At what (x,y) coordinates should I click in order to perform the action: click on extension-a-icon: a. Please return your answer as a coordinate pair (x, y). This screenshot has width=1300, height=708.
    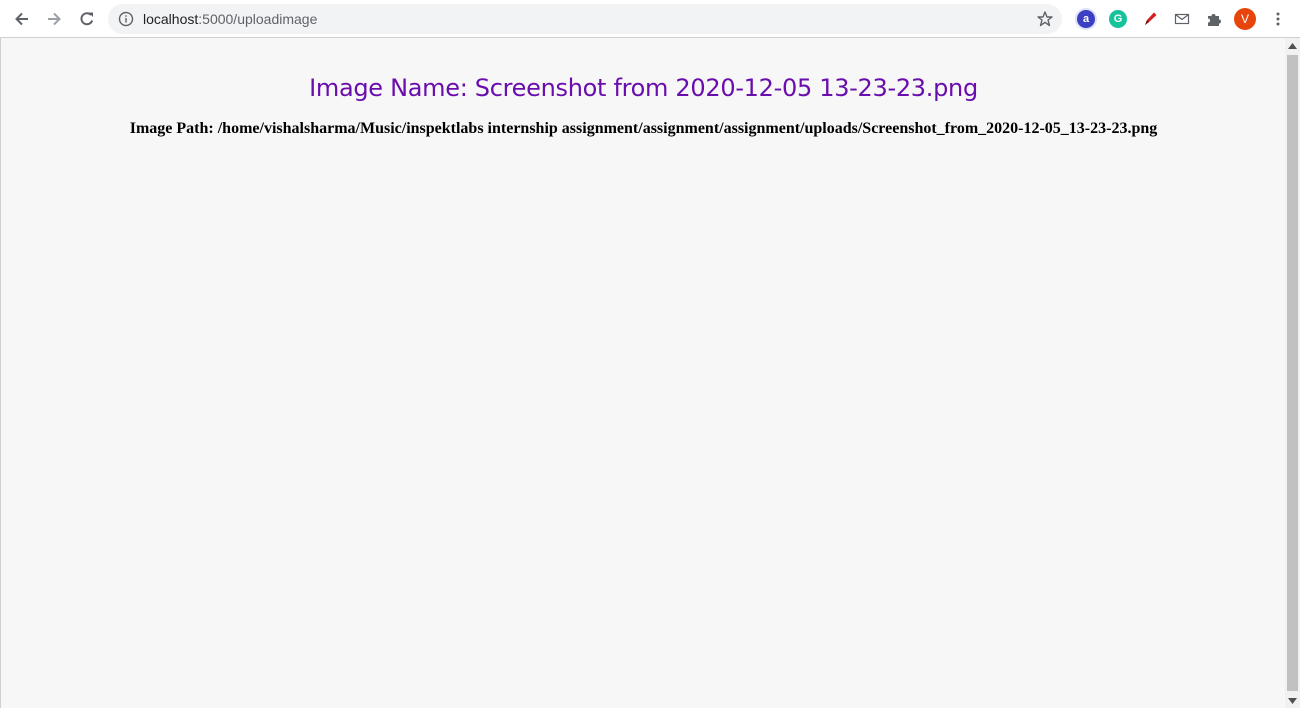
    Looking at the image, I should click on (1086, 19).